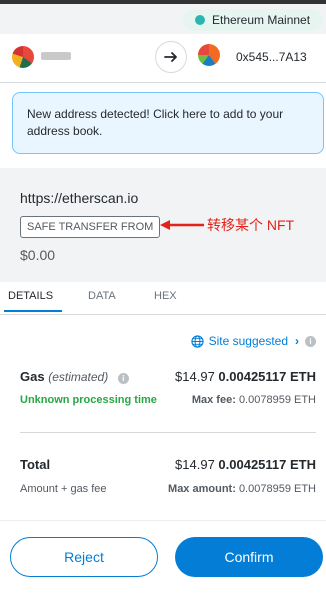  What do you see at coordinates (35, 464) in the screenshot?
I see `total-label: Total` at bounding box center [35, 464].